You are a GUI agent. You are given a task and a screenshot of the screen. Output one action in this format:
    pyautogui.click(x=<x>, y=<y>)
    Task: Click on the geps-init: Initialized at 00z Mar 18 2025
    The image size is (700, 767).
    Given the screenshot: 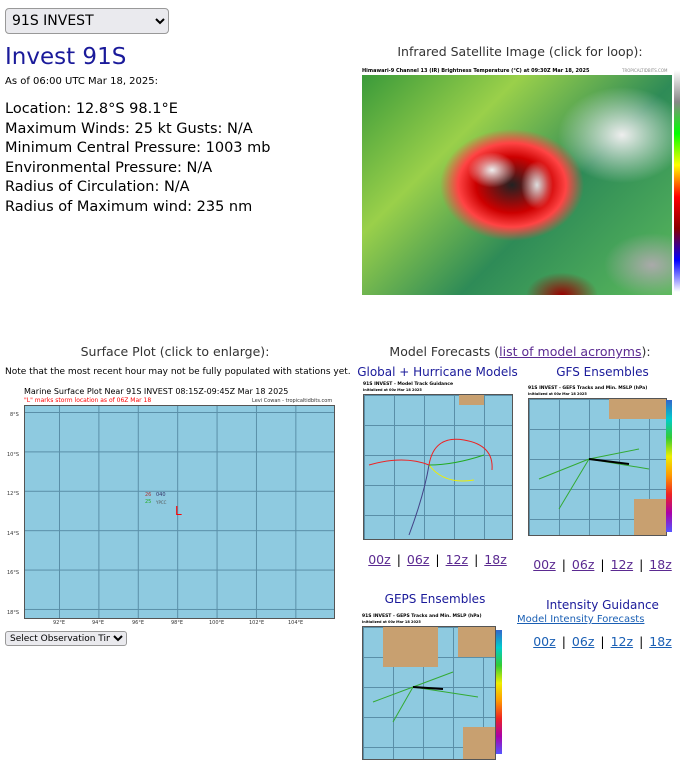 What is the action you would take?
    pyautogui.click(x=391, y=622)
    